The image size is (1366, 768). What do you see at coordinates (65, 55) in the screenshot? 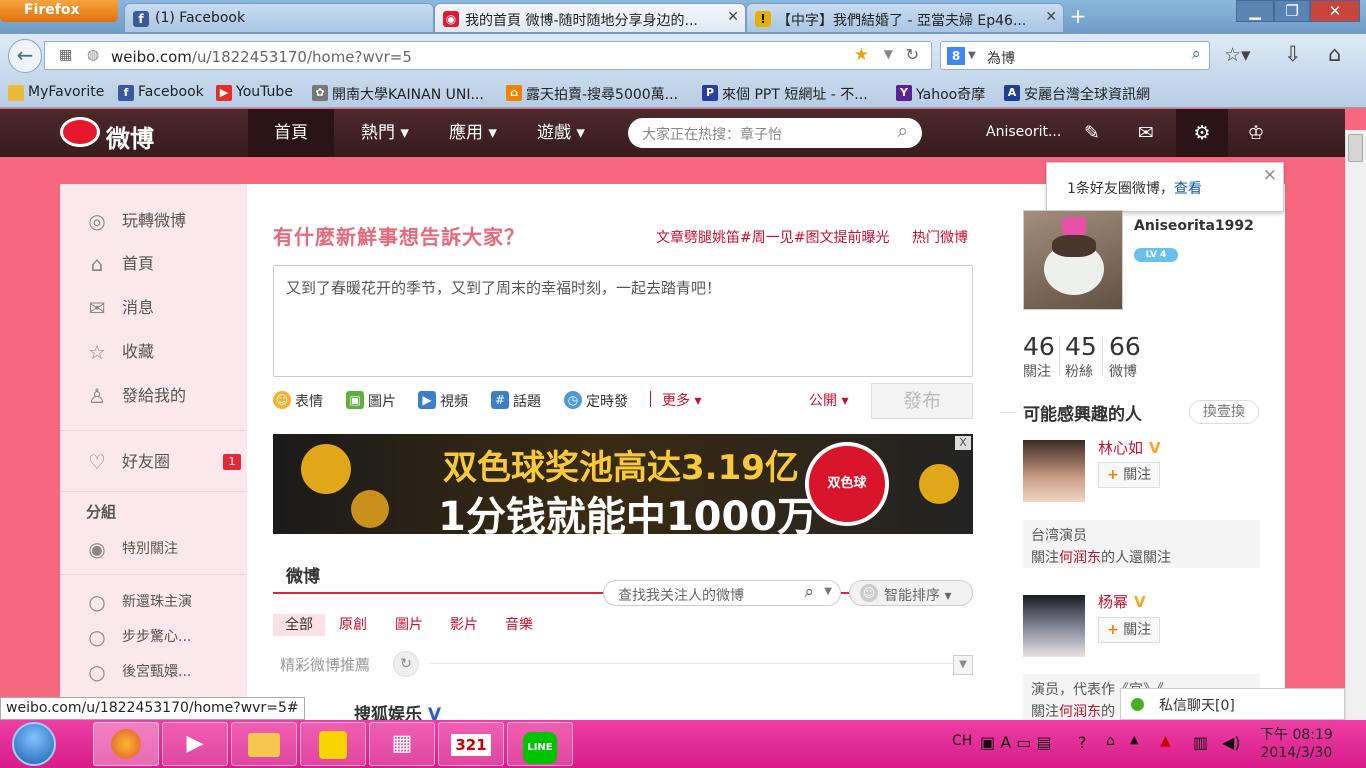
I see `page-list-icon: ▦` at bounding box center [65, 55].